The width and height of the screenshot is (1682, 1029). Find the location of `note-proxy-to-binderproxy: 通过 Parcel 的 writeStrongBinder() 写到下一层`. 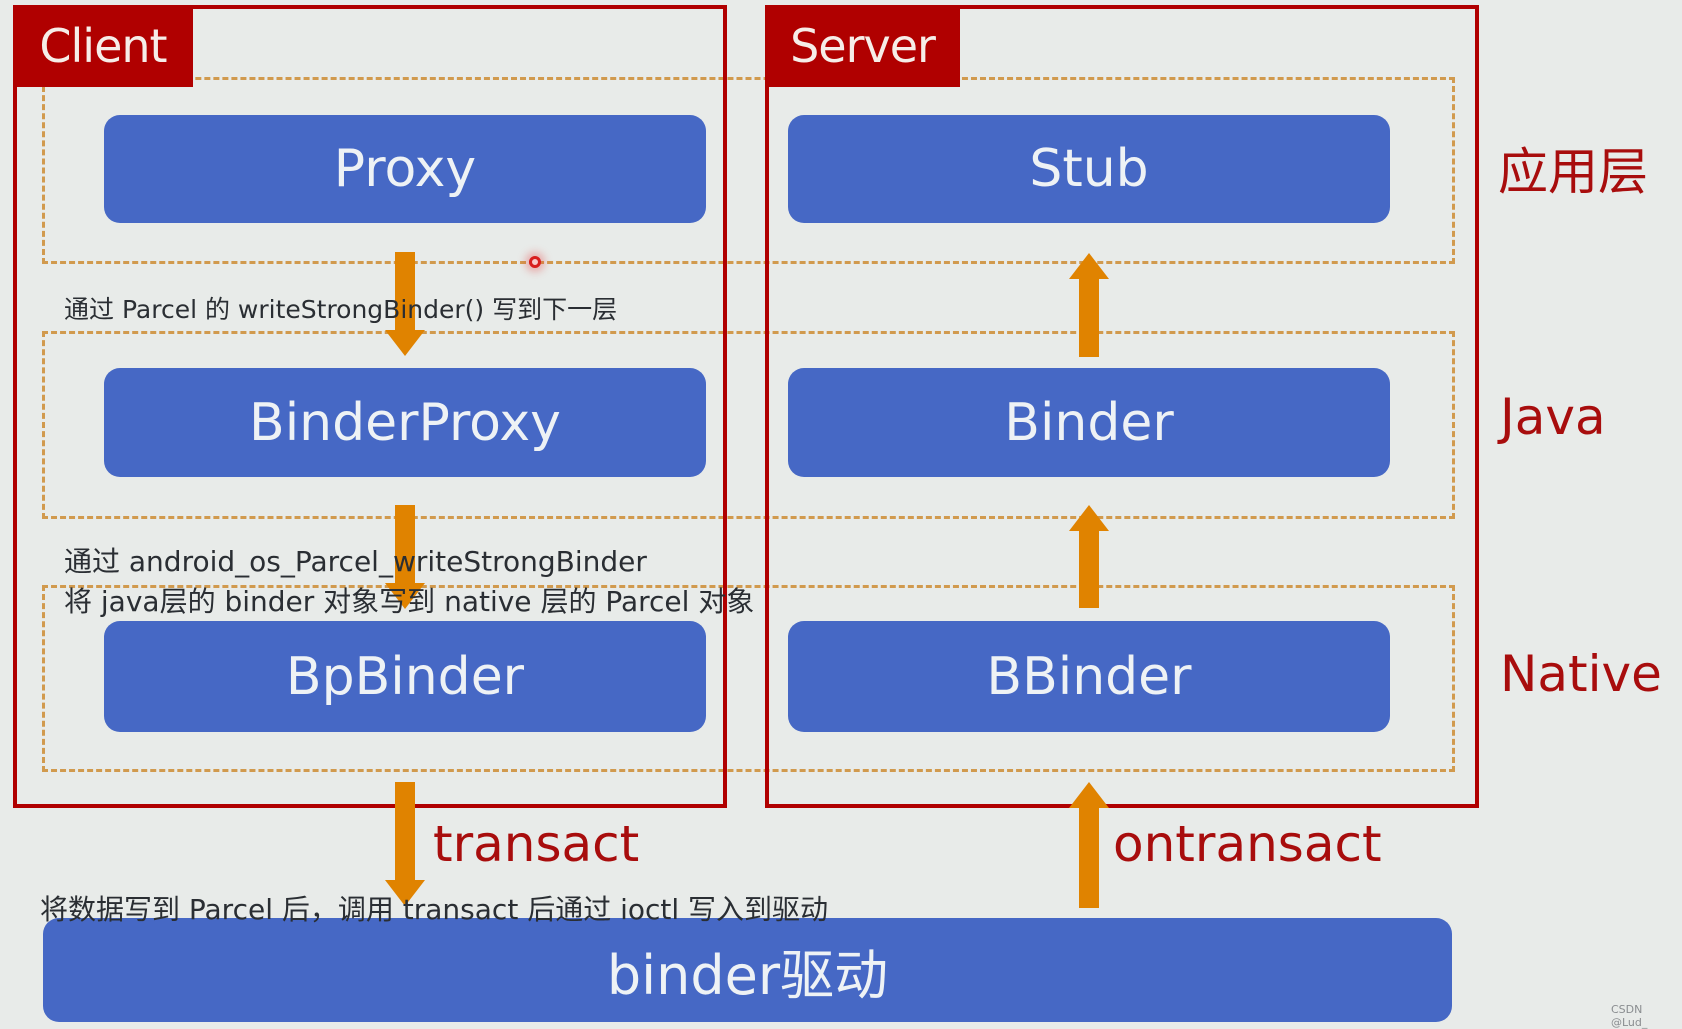

note-proxy-to-binderproxy: 通过 Parcel 的 writeStrongBinder() 写到下一层 is located at coordinates (341, 309).